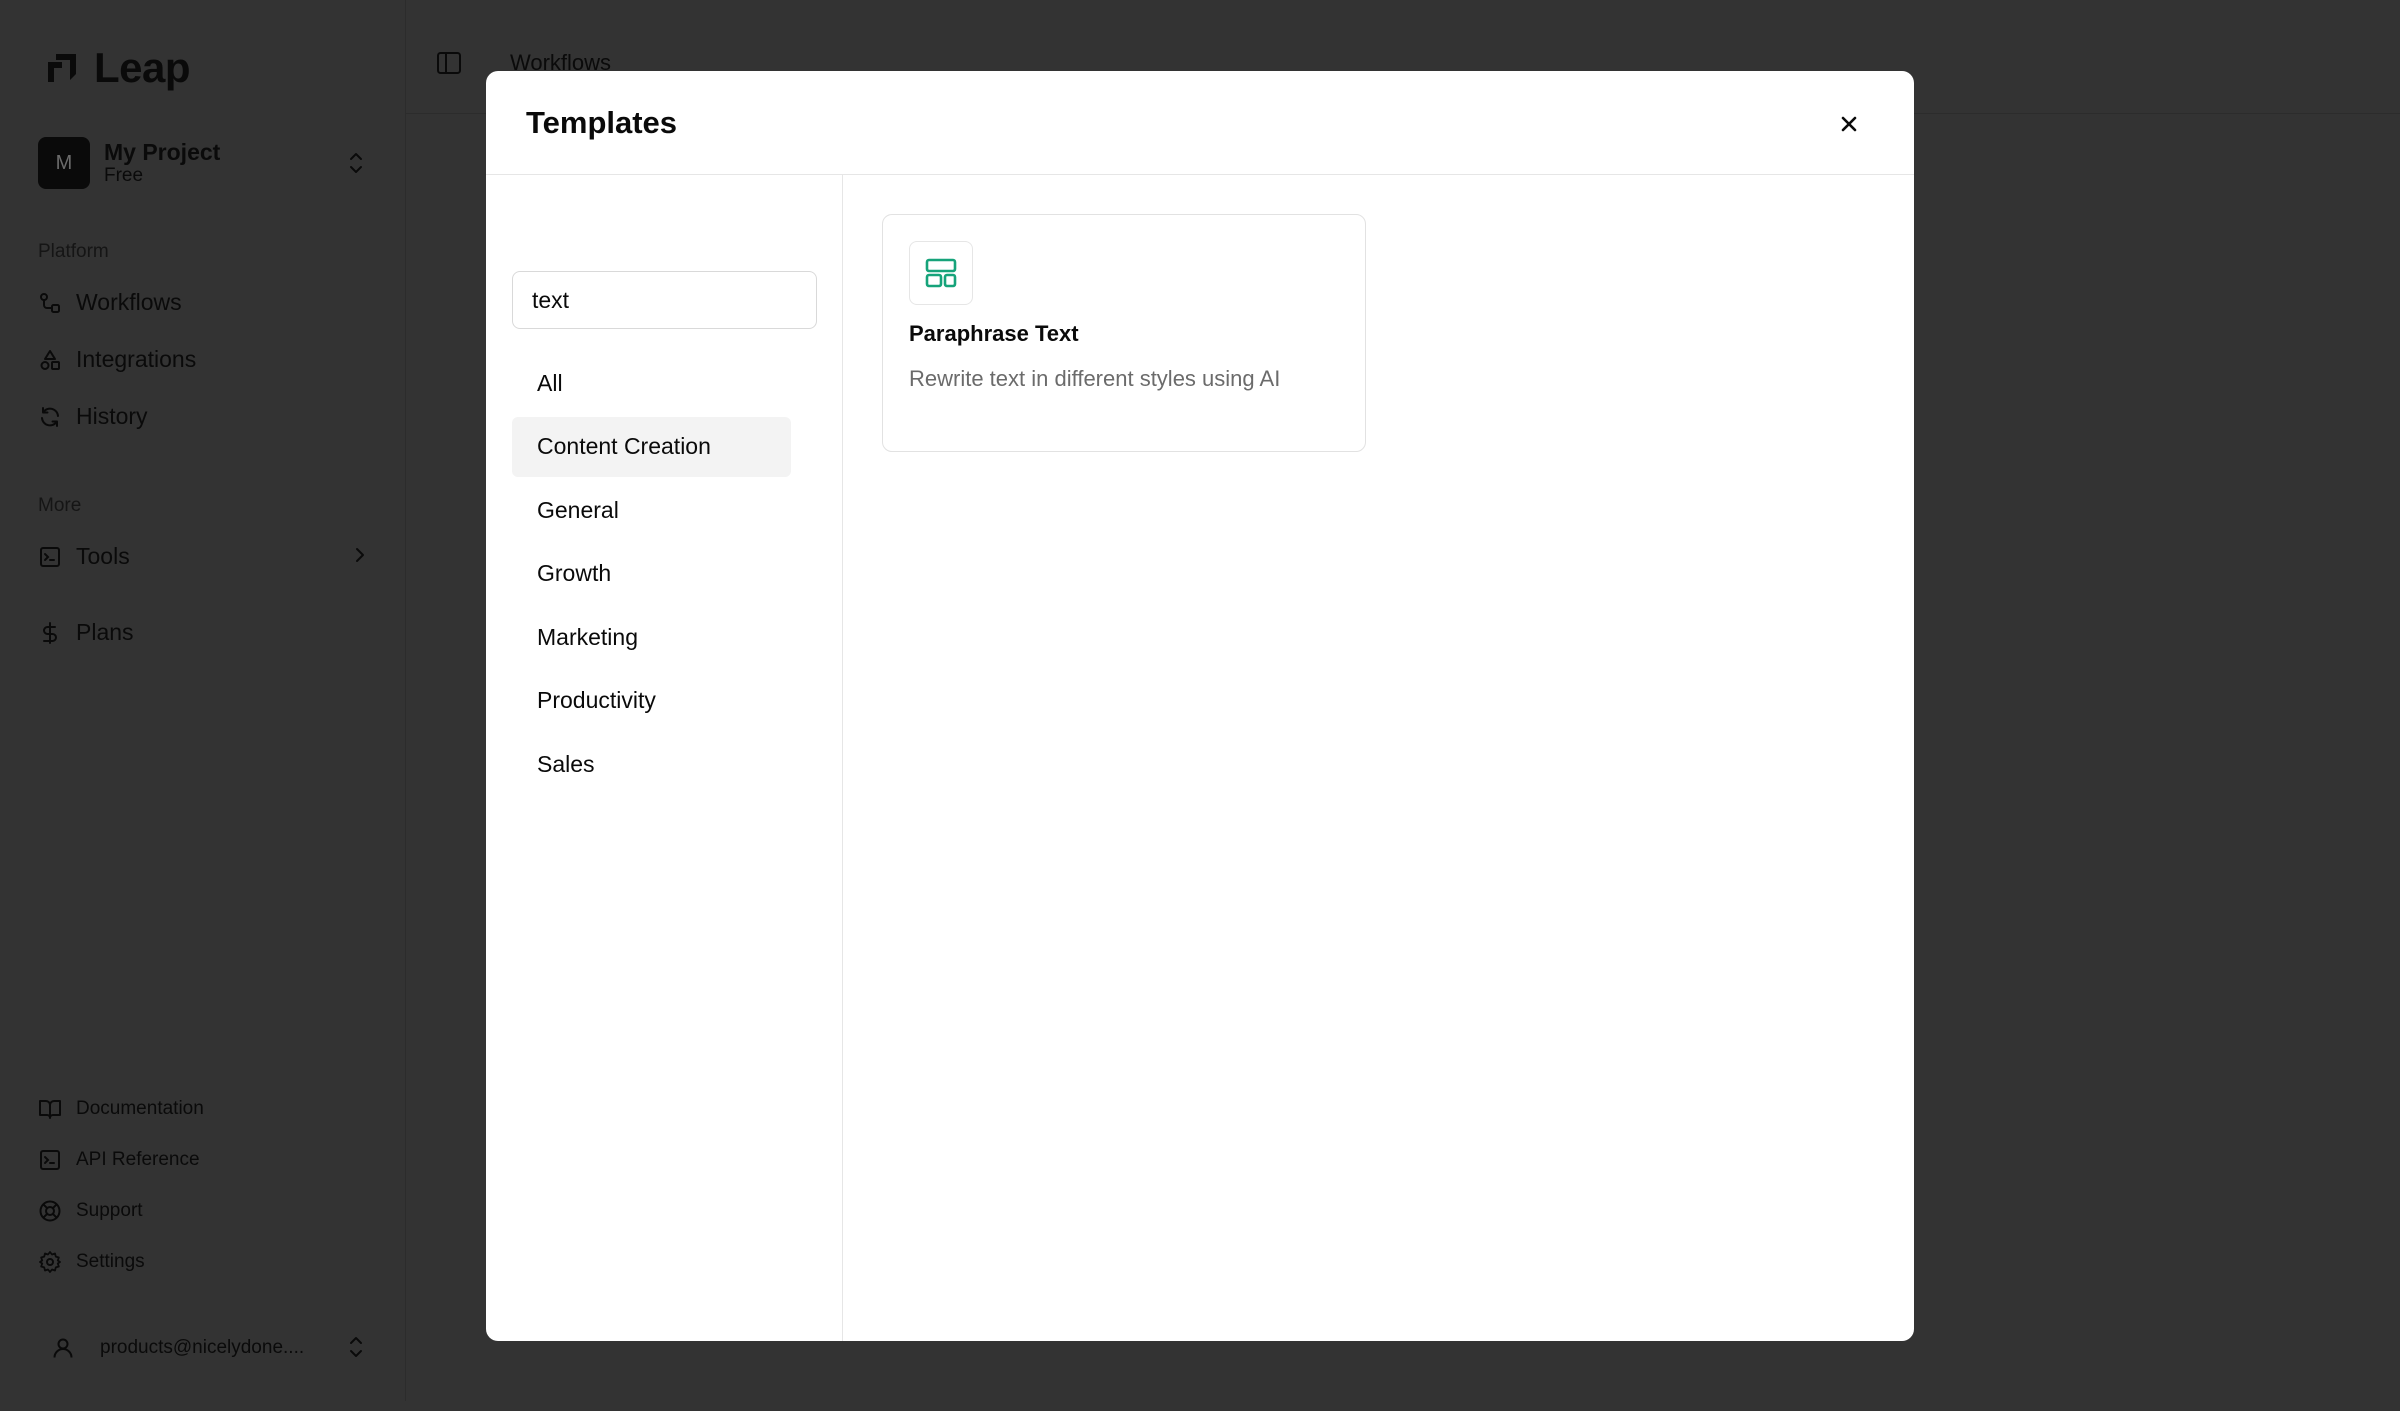 Image resolution: width=2400 pixels, height=1411 pixels. Describe the element at coordinates (651, 701) in the screenshot. I see `category-productivity: Productivity` at that location.